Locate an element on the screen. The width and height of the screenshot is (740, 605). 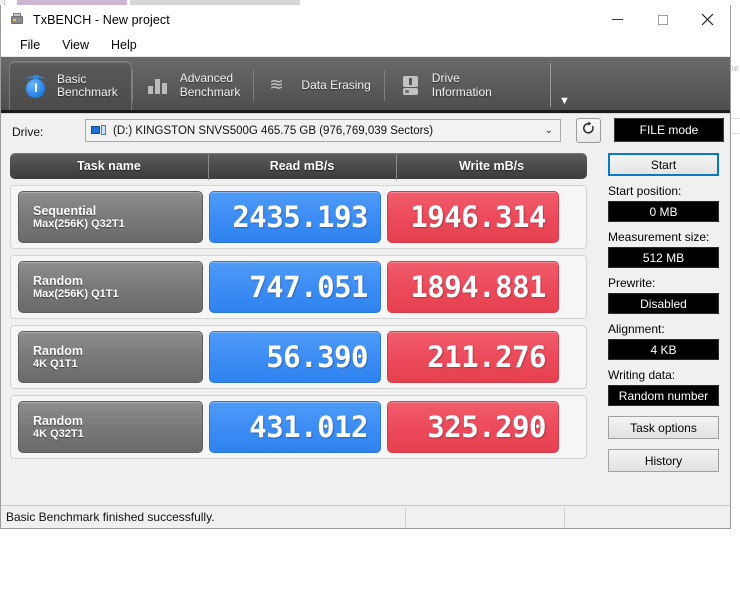
tab-basic-benchmark: Basic Benchmark is located at coordinates (70, 85).